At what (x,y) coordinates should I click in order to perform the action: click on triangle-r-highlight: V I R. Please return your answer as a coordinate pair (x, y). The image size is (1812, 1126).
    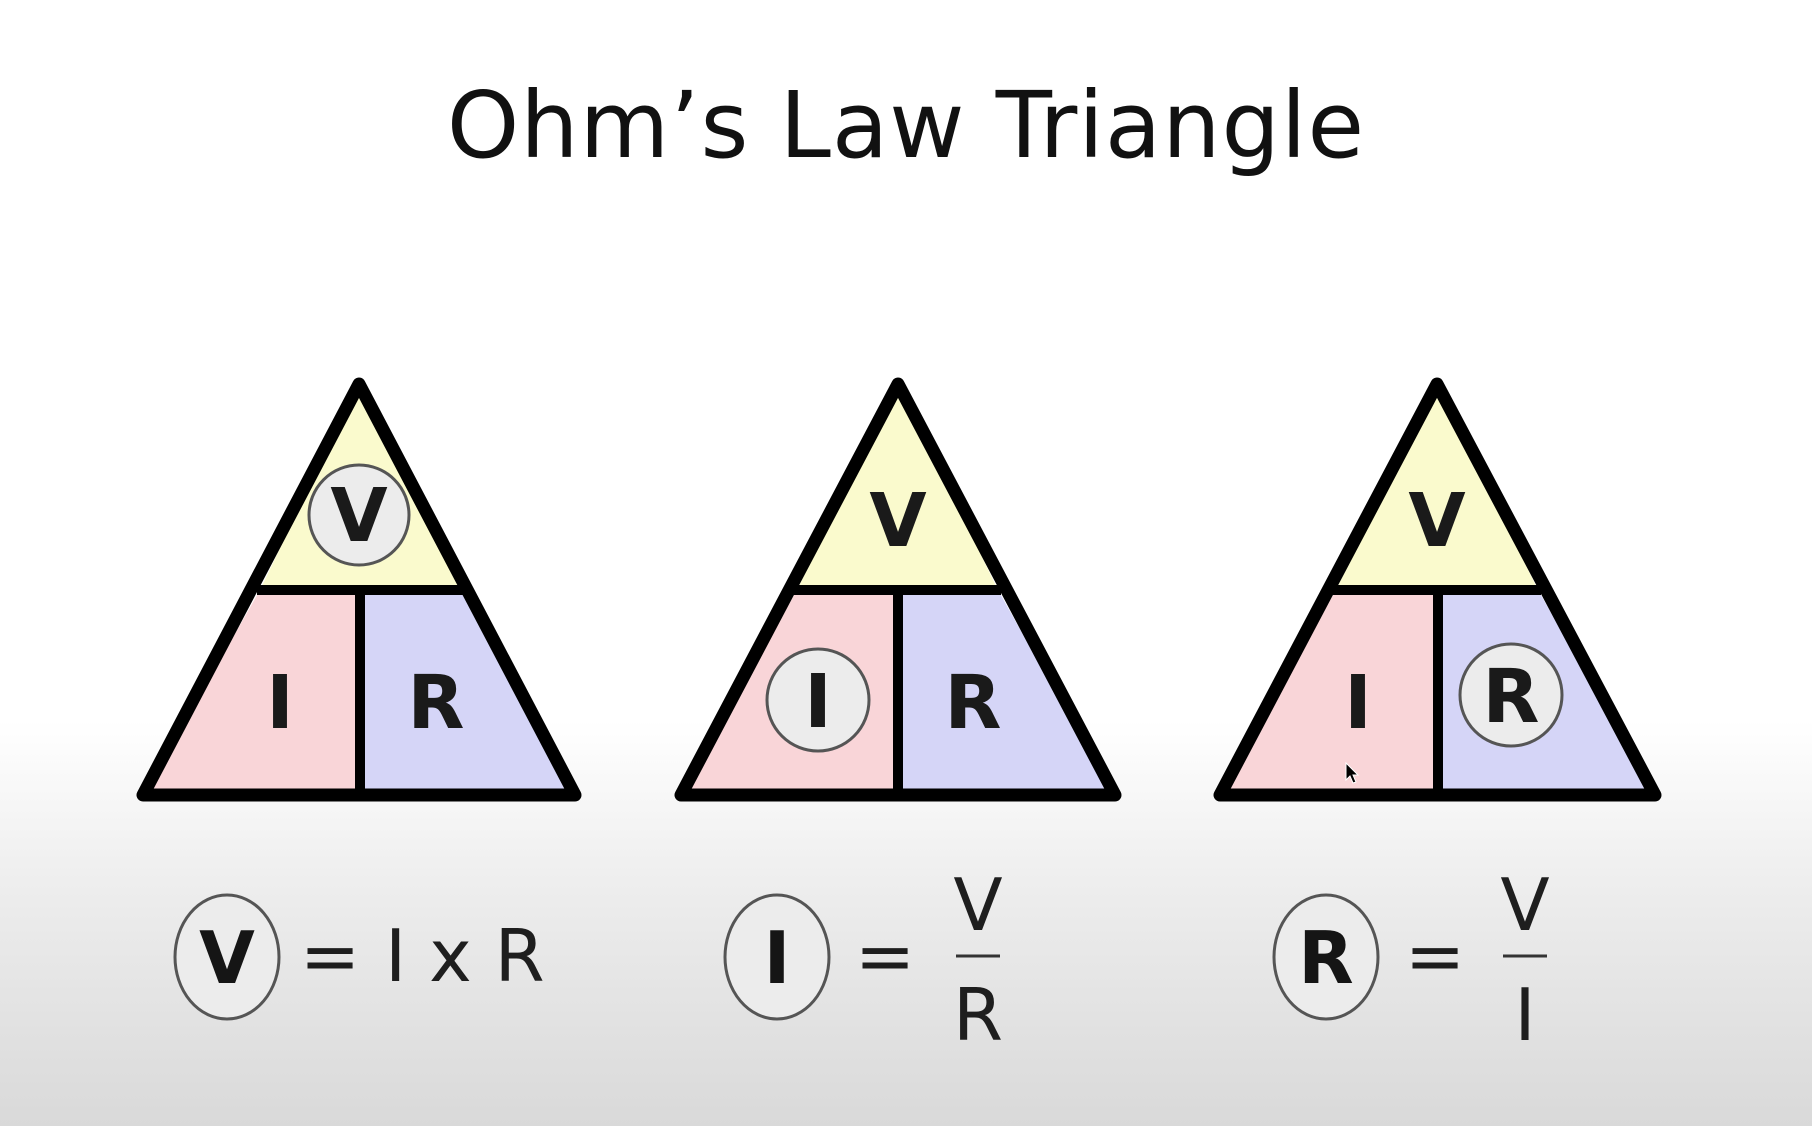
    Looking at the image, I should click on (1437, 589).